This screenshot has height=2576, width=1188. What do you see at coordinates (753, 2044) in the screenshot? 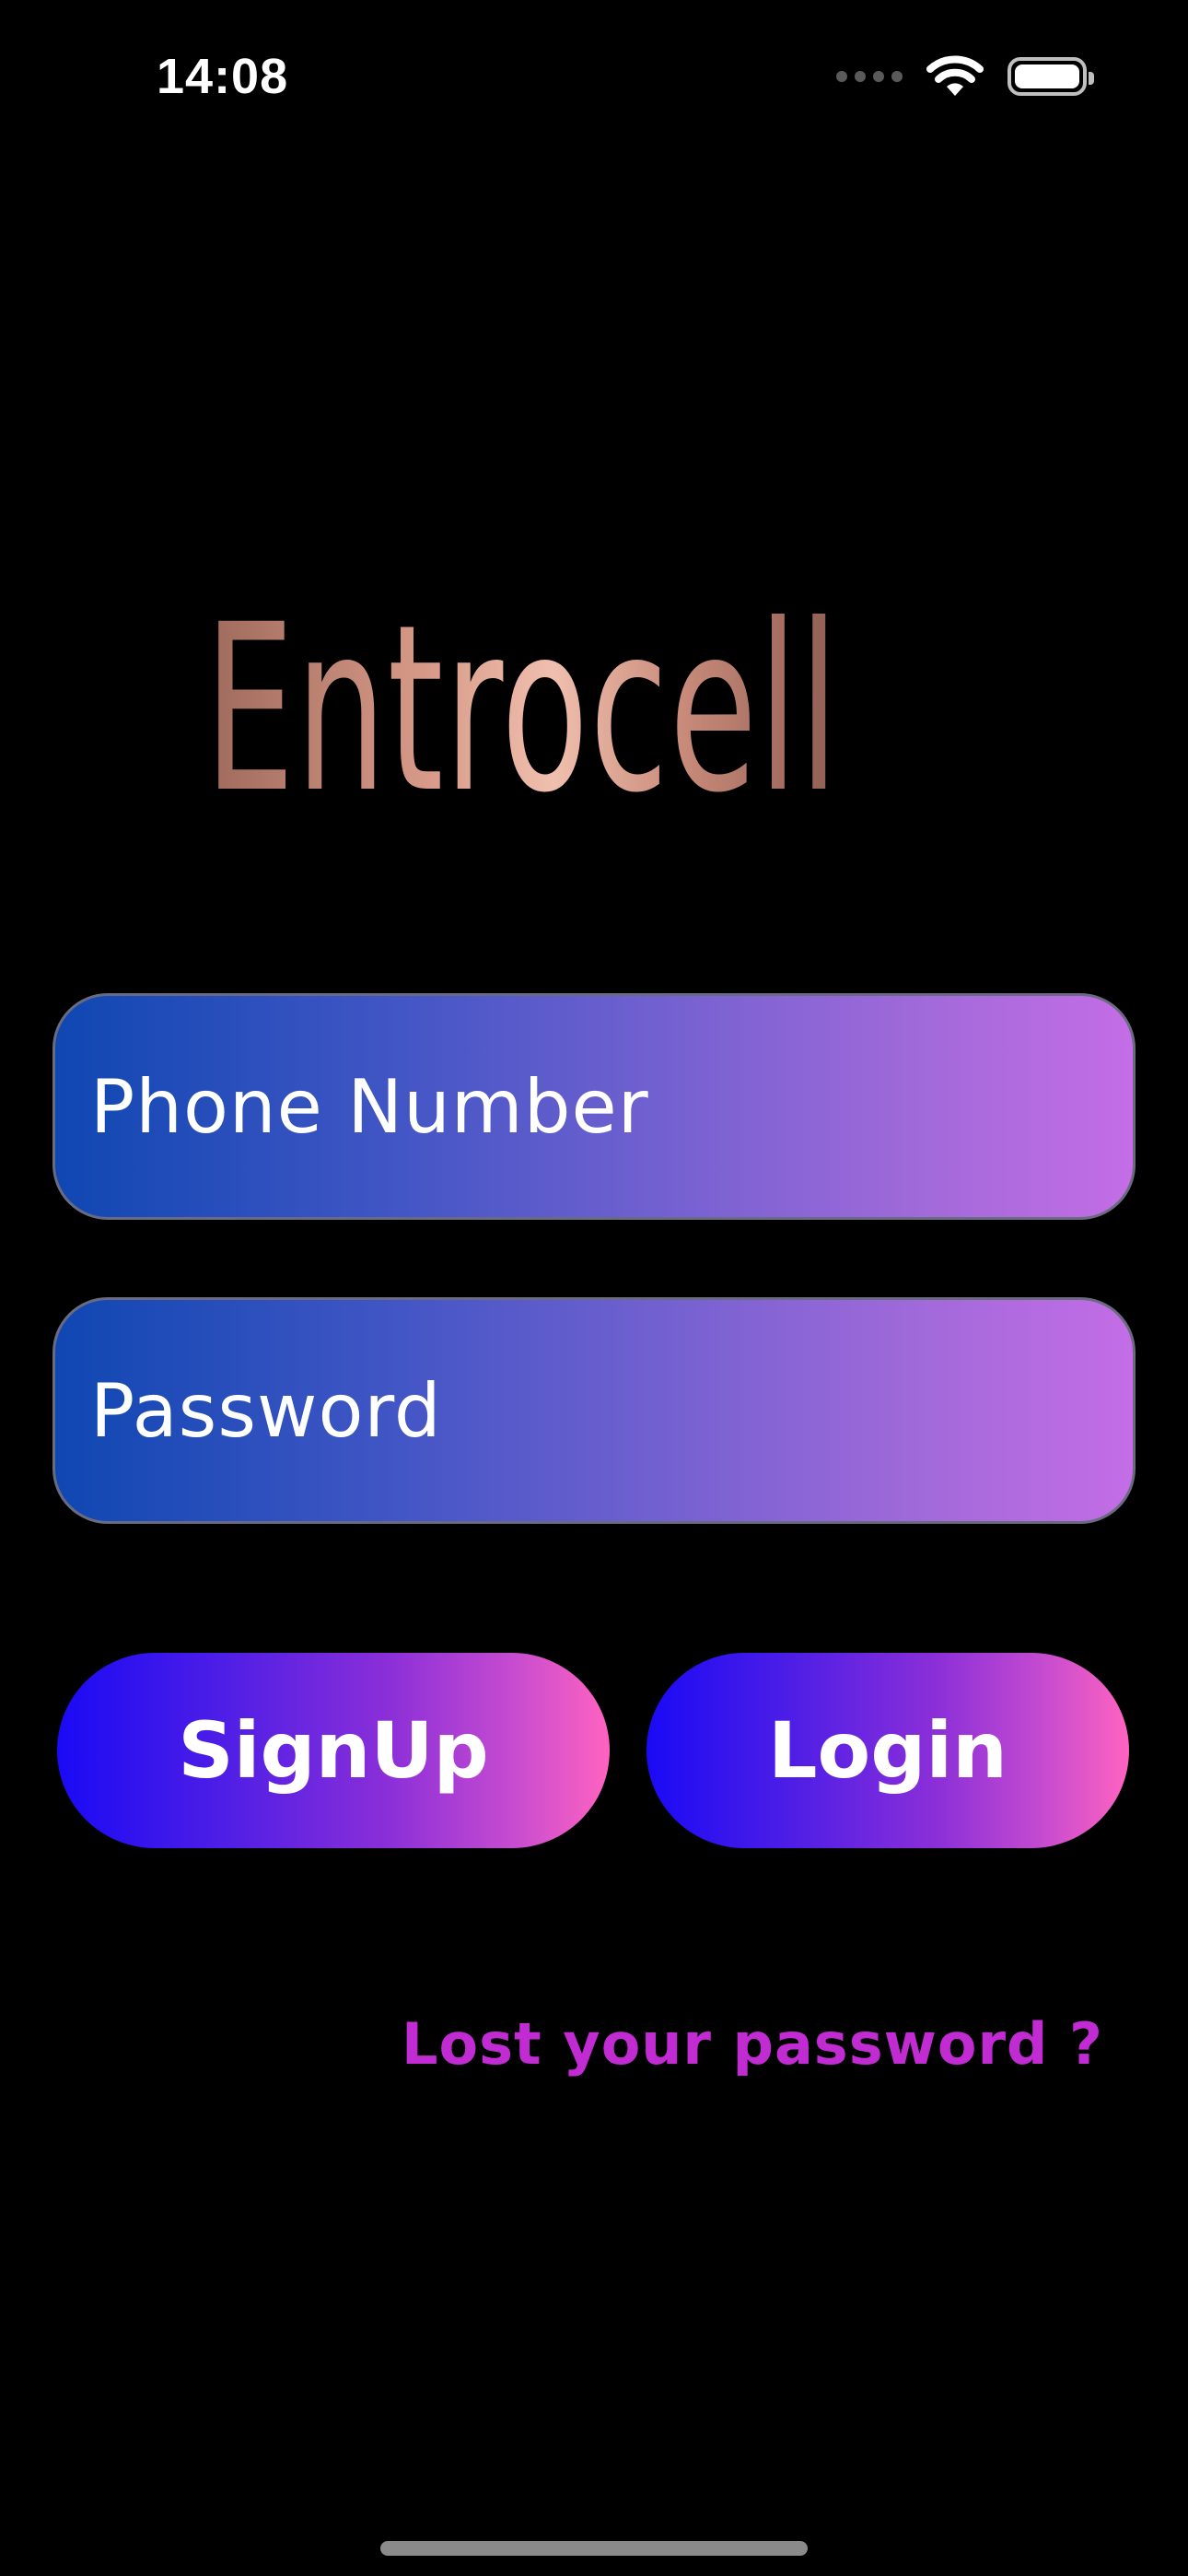
I see `lost-password-link: Lost your password ?` at bounding box center [753, 2044].